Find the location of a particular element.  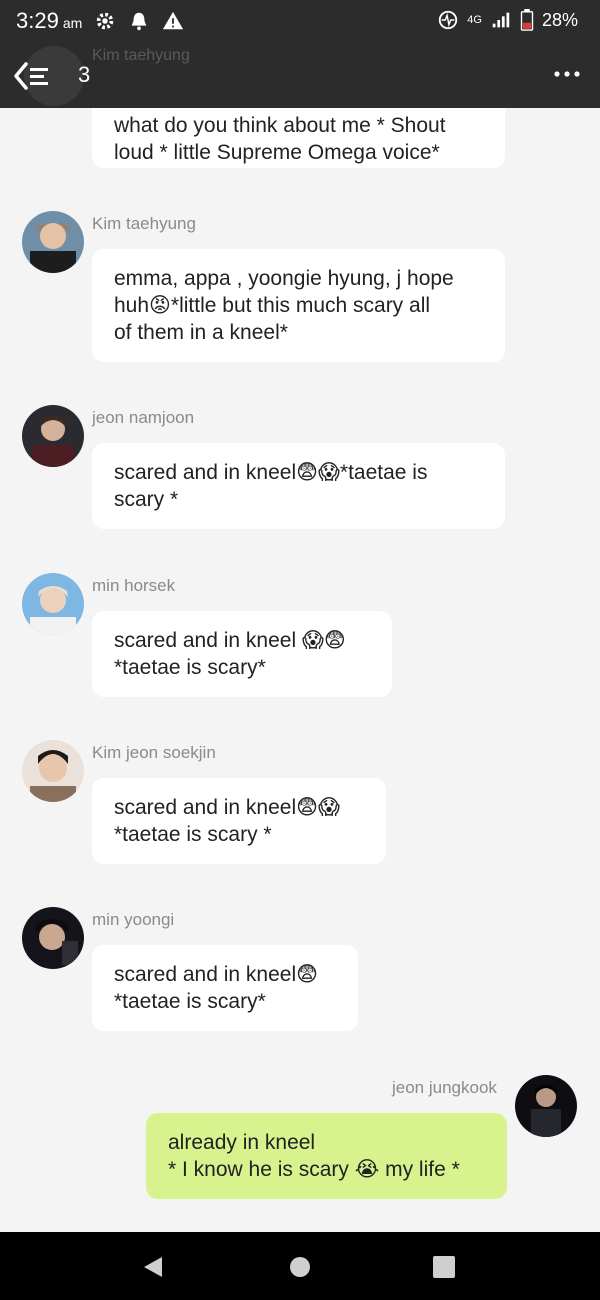

nav-home-icon is located at coordinates (300, 1267).